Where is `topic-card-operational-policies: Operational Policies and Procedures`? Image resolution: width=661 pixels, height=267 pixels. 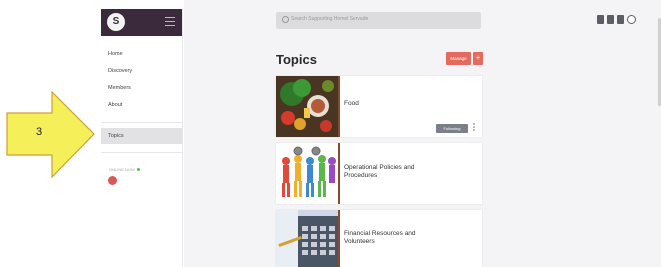 topic-card-operational-policies: Operational Policies and Procedures is located at coordinates (379, 173).